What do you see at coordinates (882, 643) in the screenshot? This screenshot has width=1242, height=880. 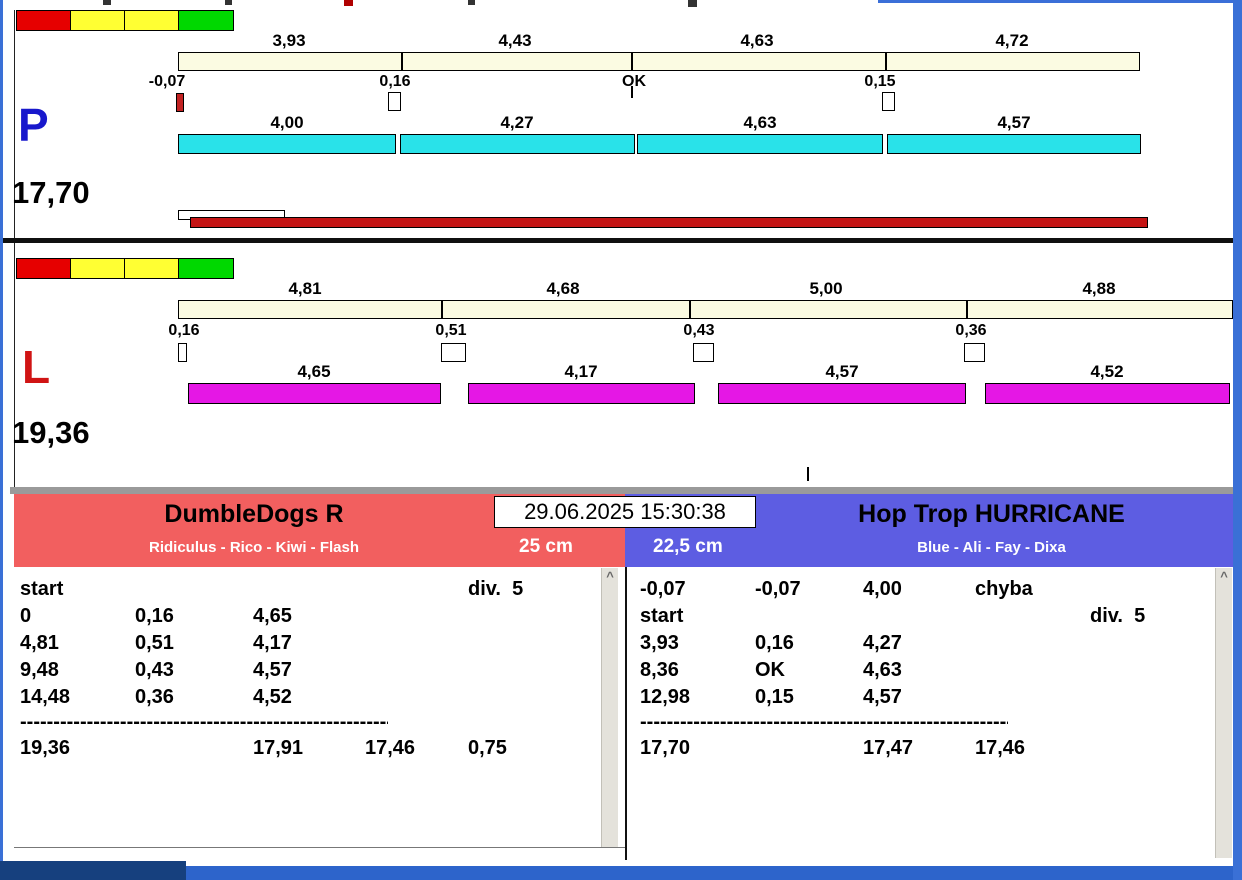 I see `table-cell: 4,27` at bounding box center [882, 643].